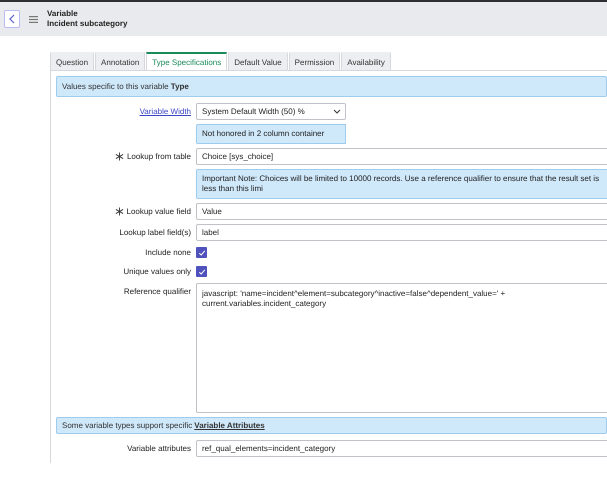  I want to click on field-label: Variable attributes, so click(159, 448).